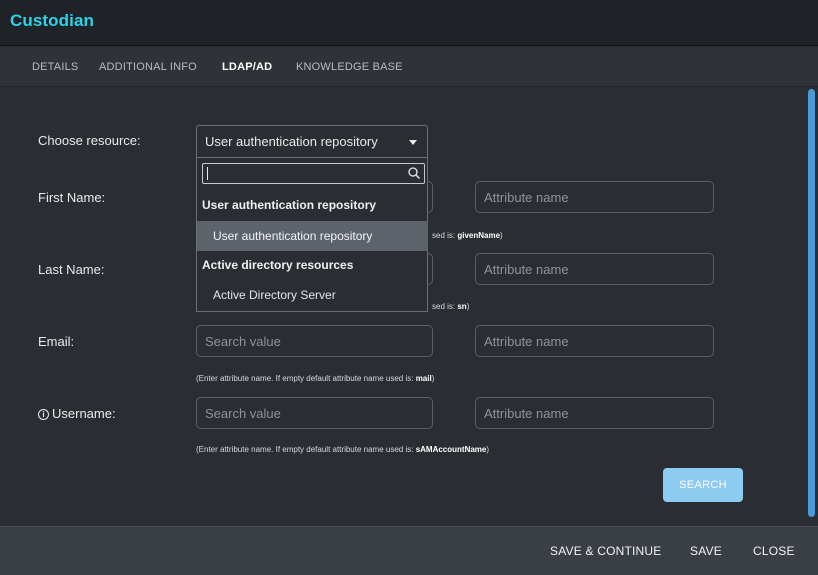  Describe the element at coordinates (349, 67) in the screenshot. I see `tab-knowledge-base: KNOWLEDGE BASE` at that location.